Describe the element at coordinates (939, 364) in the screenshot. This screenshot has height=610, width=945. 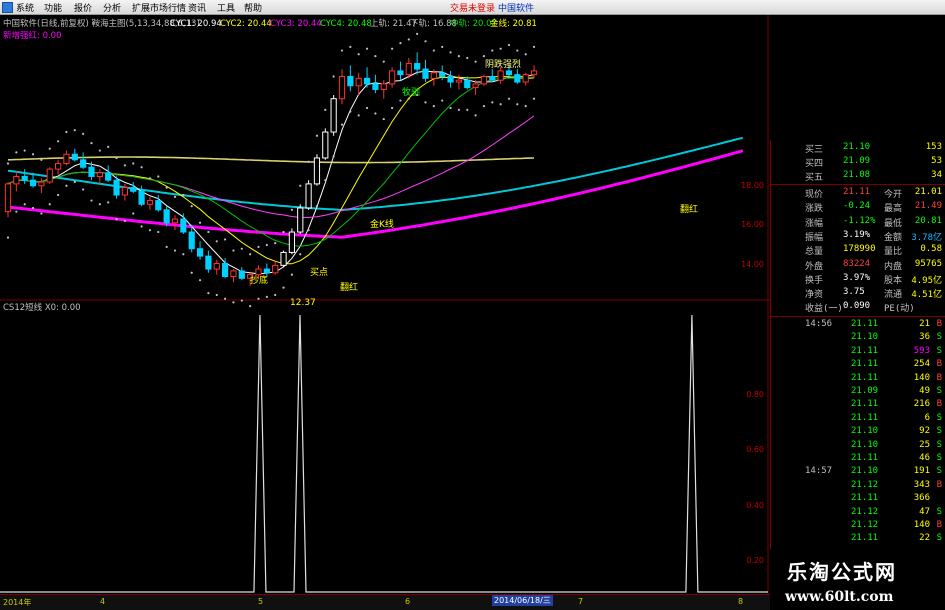
I see `tick-side: B` at that location.